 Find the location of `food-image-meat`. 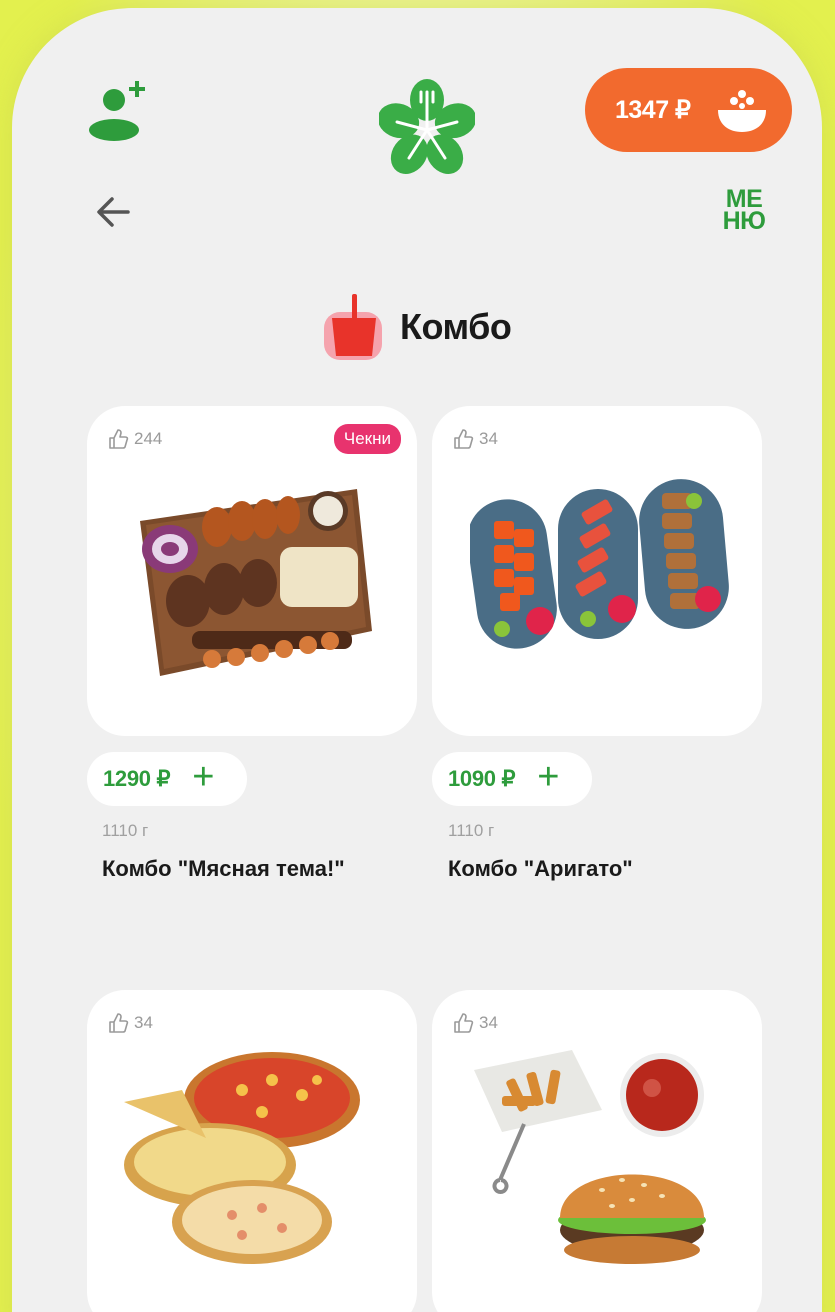

food-image-meat is located at coordinates (256, 582).